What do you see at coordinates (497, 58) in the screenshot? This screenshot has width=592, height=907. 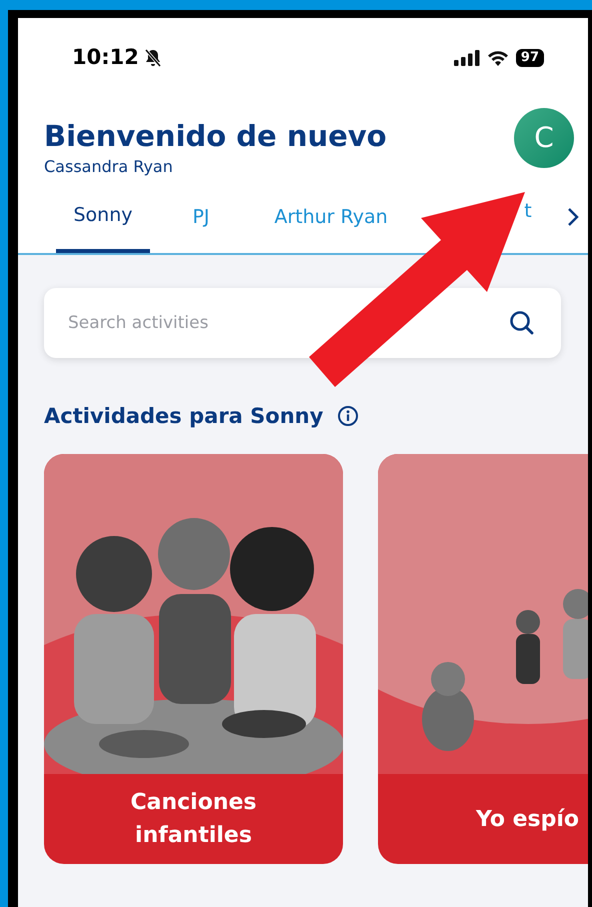 I see `wifi-icon` at bounding box center [497, 58].